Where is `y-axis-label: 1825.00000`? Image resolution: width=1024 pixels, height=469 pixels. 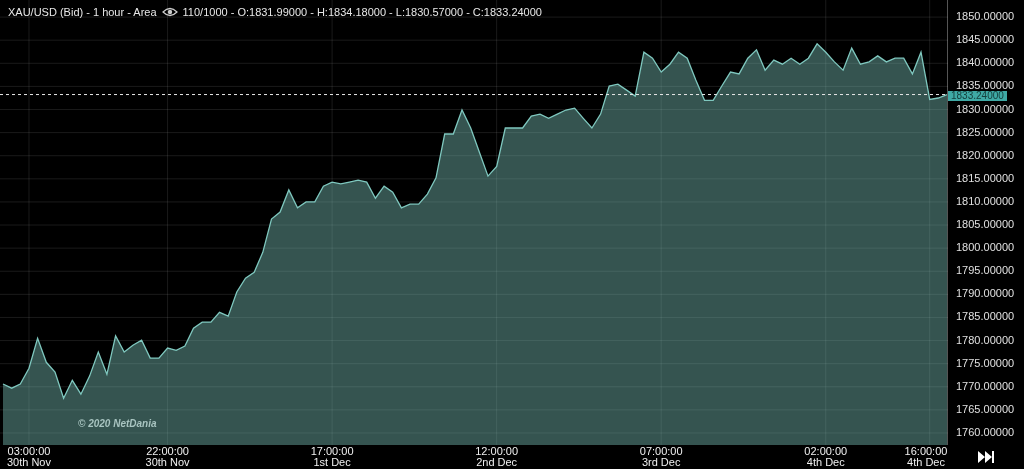 y-axis-label: 1825.00000 is located at coordinates (985, 131).